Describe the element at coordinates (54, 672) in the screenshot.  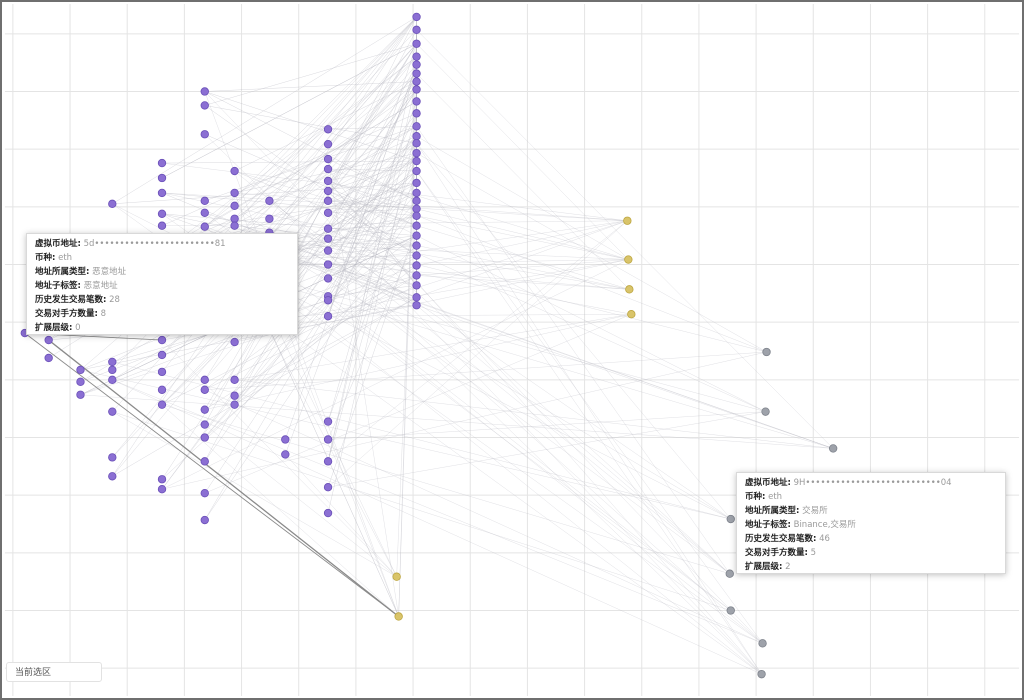
I see `current-selection-label: 当前选区` at that location.